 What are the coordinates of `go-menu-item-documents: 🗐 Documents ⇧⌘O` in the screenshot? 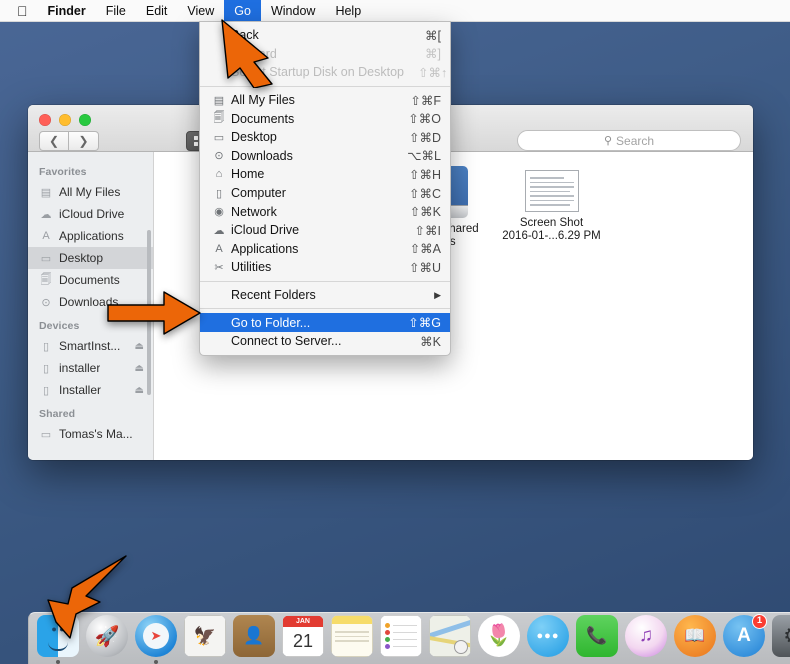 It's located at (325, 118).